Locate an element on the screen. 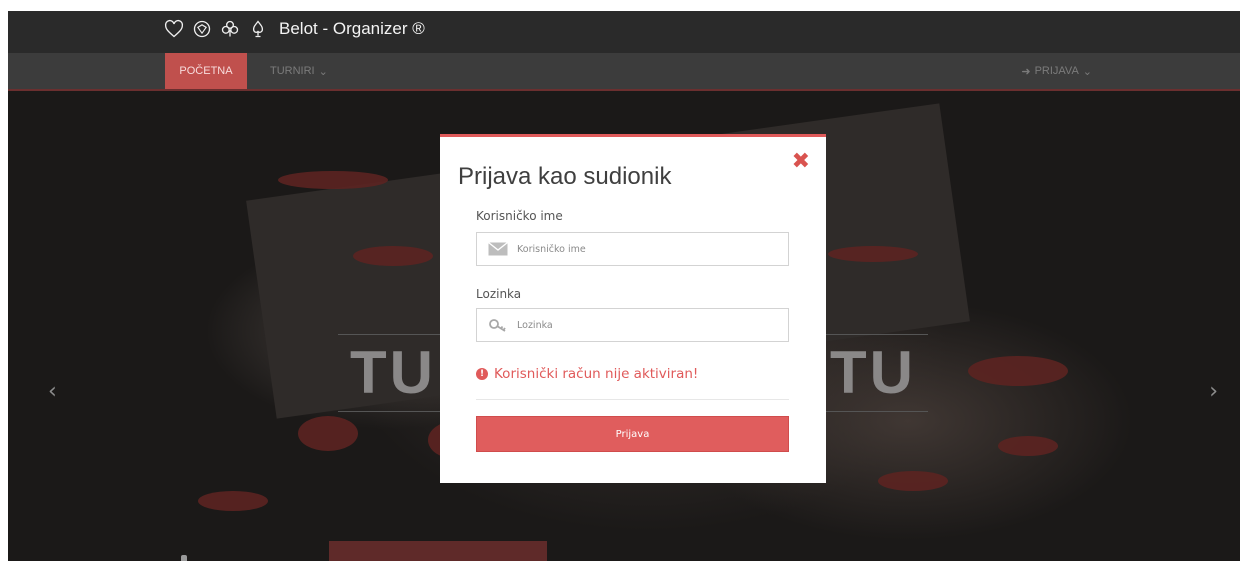 The image size is (1245, 561). nav-home-label: POČETNA is located at coordinates (206, 71).